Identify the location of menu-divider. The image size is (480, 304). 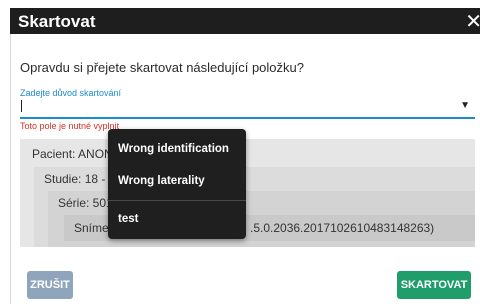
(177, 200).